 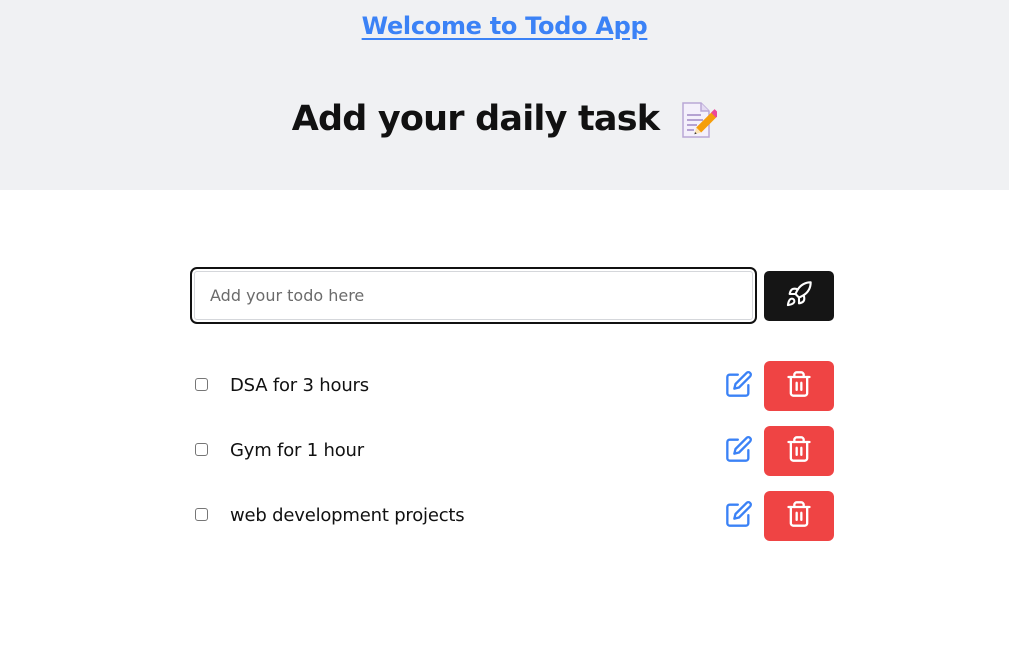 I want to click on todo-input, so click(x=473, y=295).